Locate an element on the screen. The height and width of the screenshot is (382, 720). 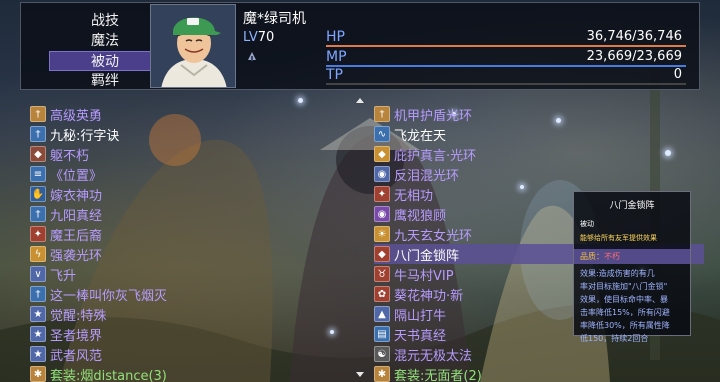
skill-item: ✦ 魔王后裔 is located at coordinates (195, 234).